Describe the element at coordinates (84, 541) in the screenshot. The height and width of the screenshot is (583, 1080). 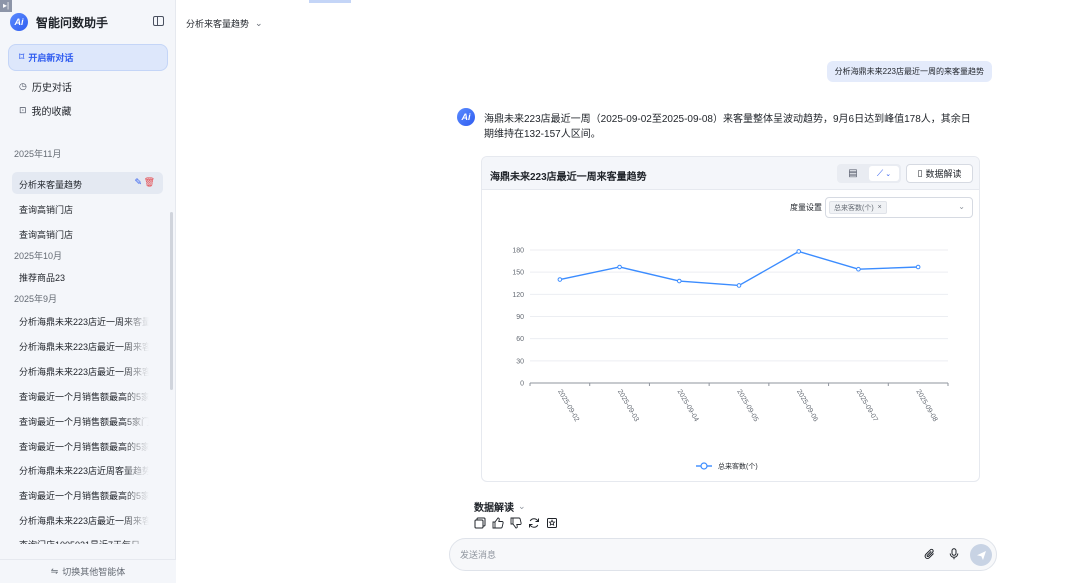
I see `history-item: 查询门店1005021最近7天每日` at that location.